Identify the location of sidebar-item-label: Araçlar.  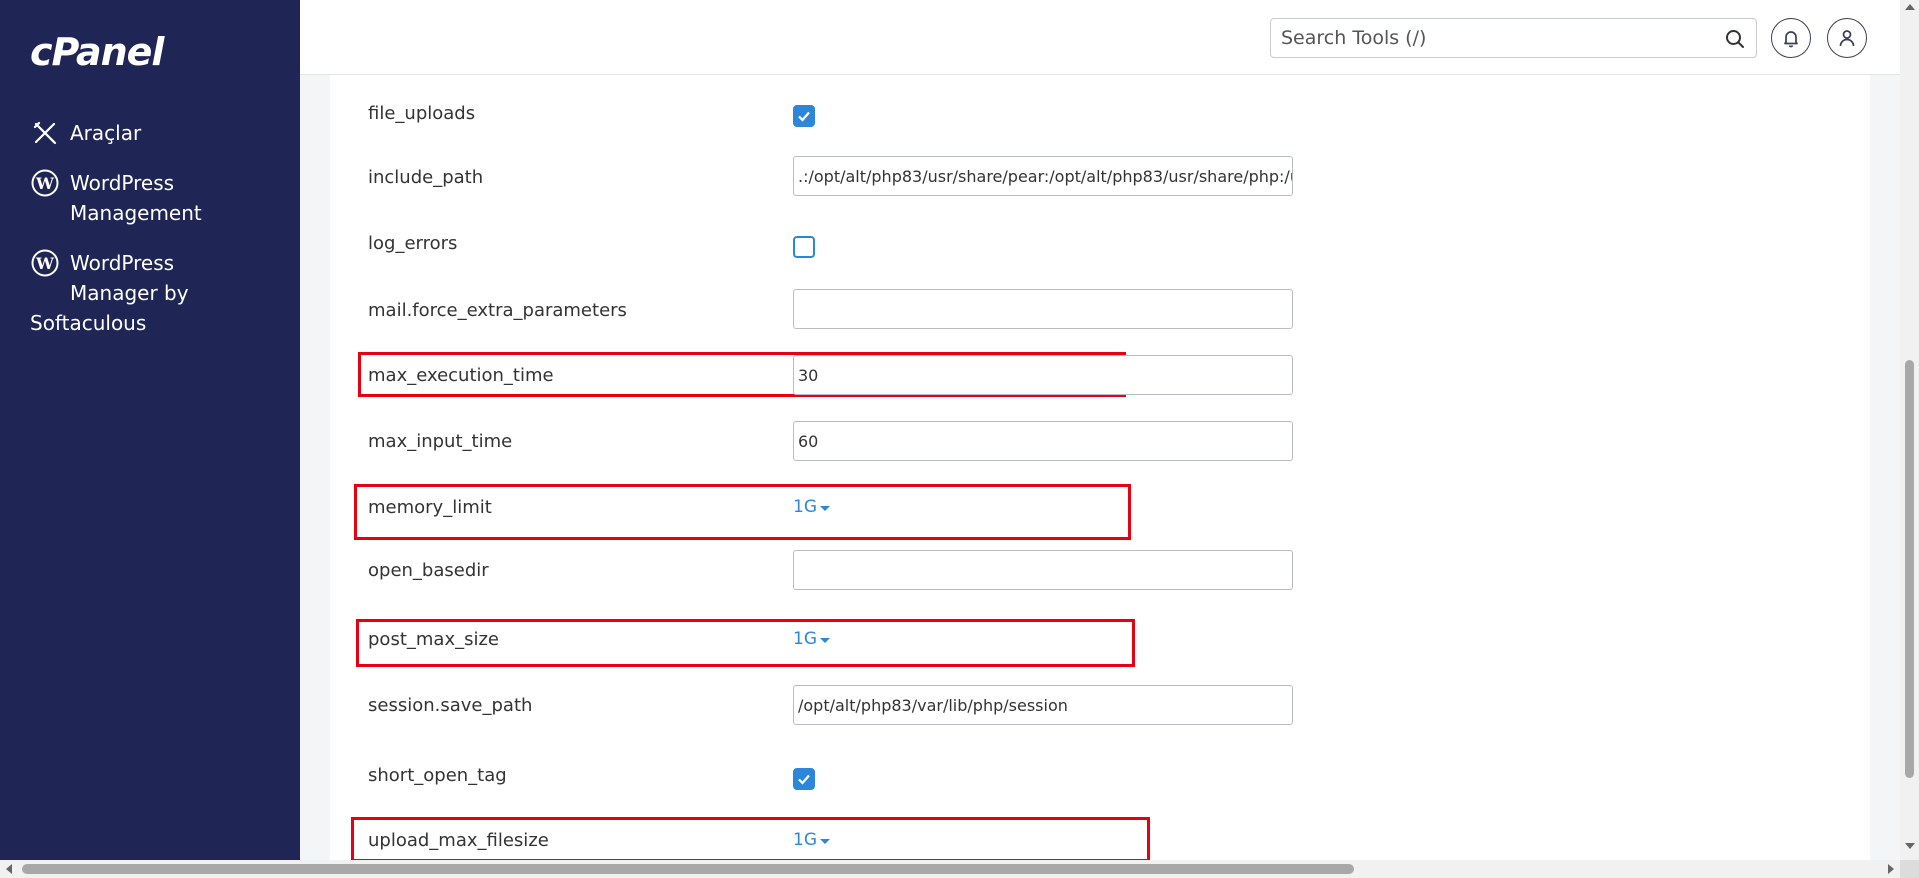
(106, 133).